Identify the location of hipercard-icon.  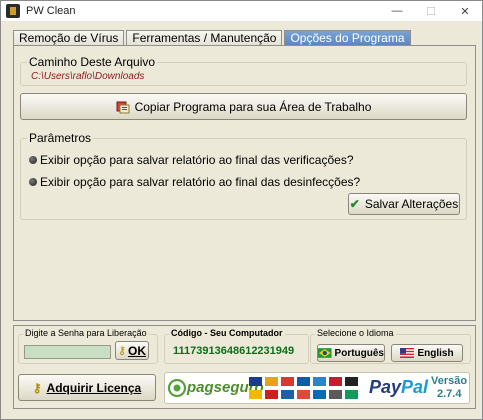
(287, 381).